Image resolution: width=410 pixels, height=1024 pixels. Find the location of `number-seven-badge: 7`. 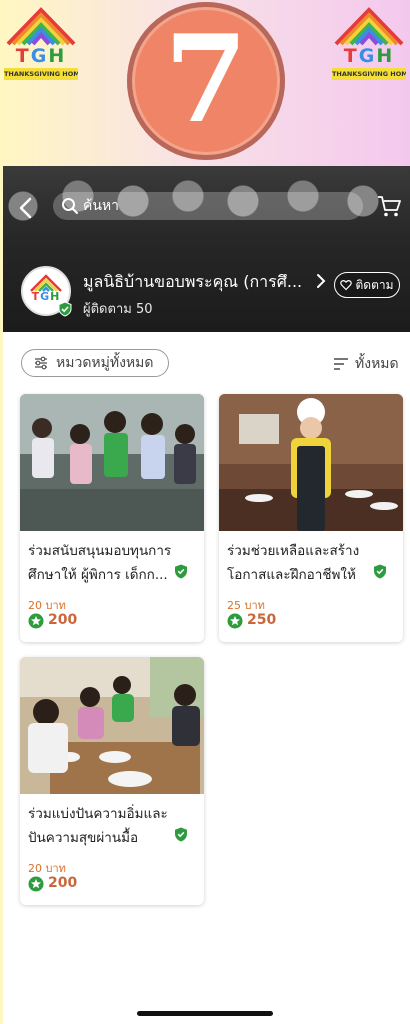

number-seven-badge: 7 is located at coordinates (206, 81).